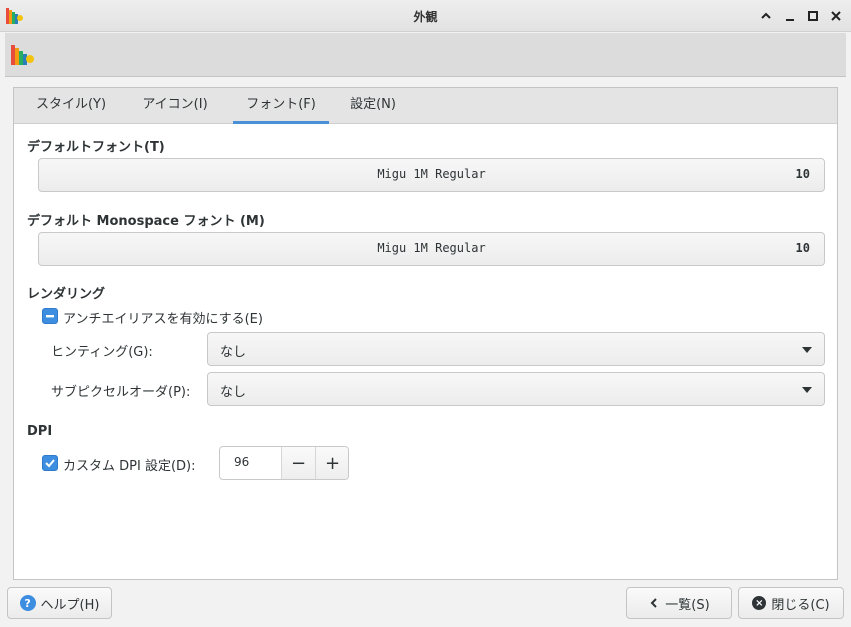  Describe the element at coordinates (687, 605) in the screenshot. I see `overview-button-label: 一覧(S)` at that location.